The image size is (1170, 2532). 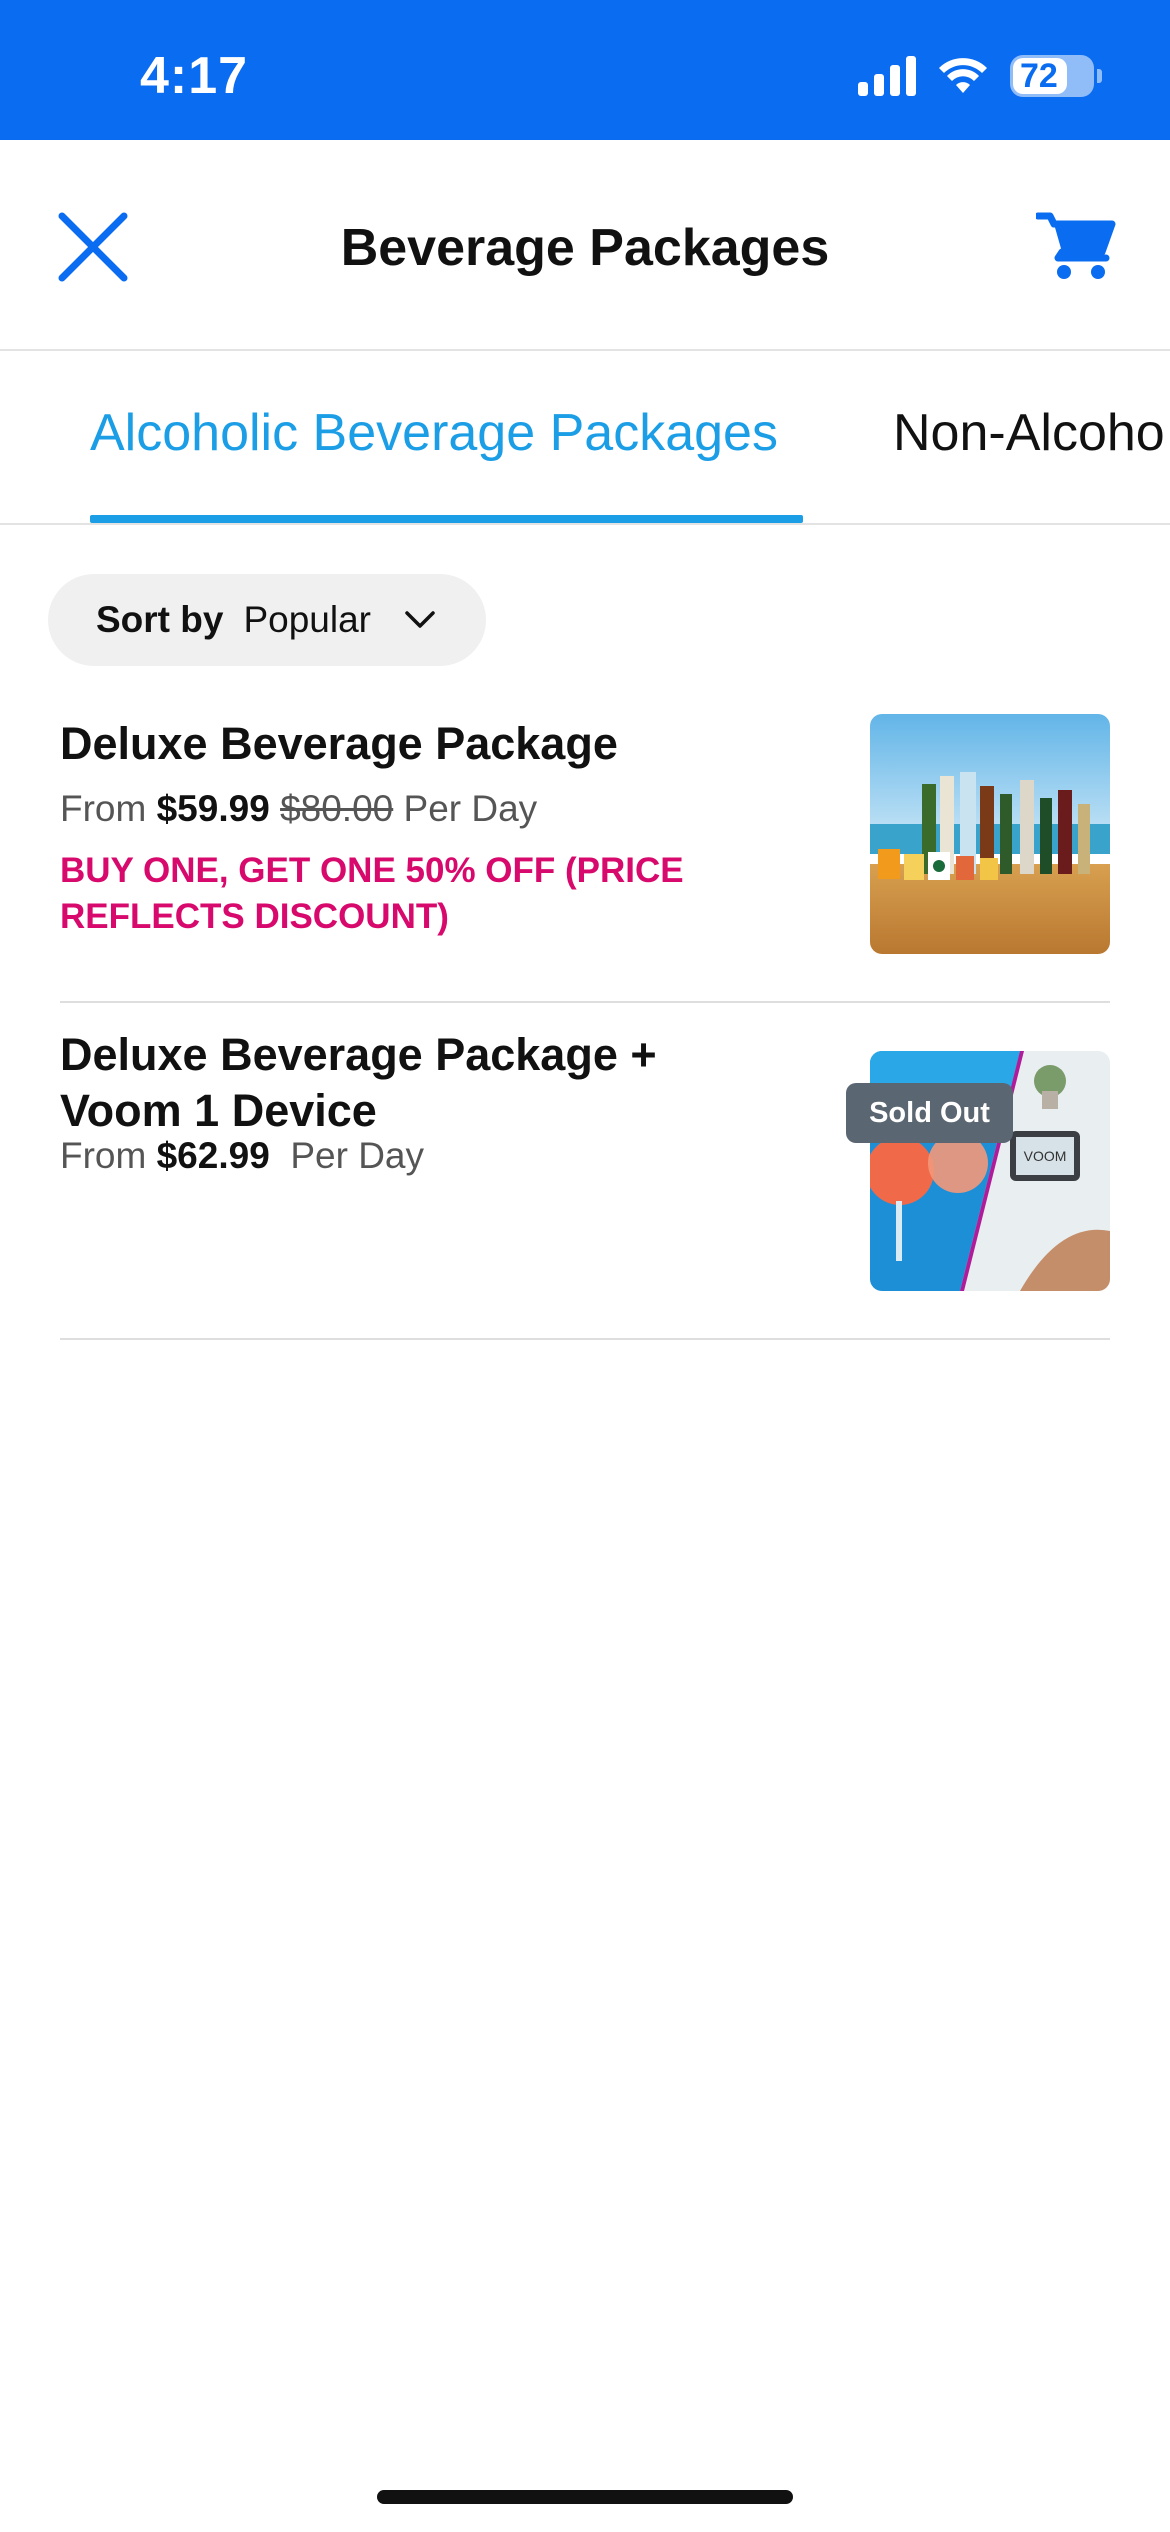 What do you see at coordinates (446, 519) in the screenshot?
I see `active-tab-indicator` at bounding box center [446, 519].